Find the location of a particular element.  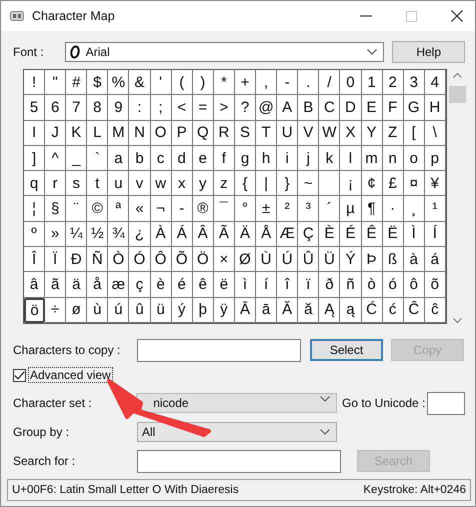

character-cell: ] is located at coordinates (35, 159).